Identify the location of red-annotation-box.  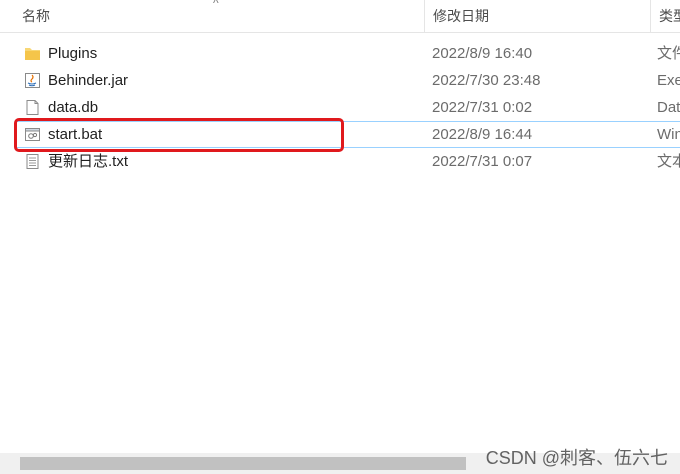
(179, 135).